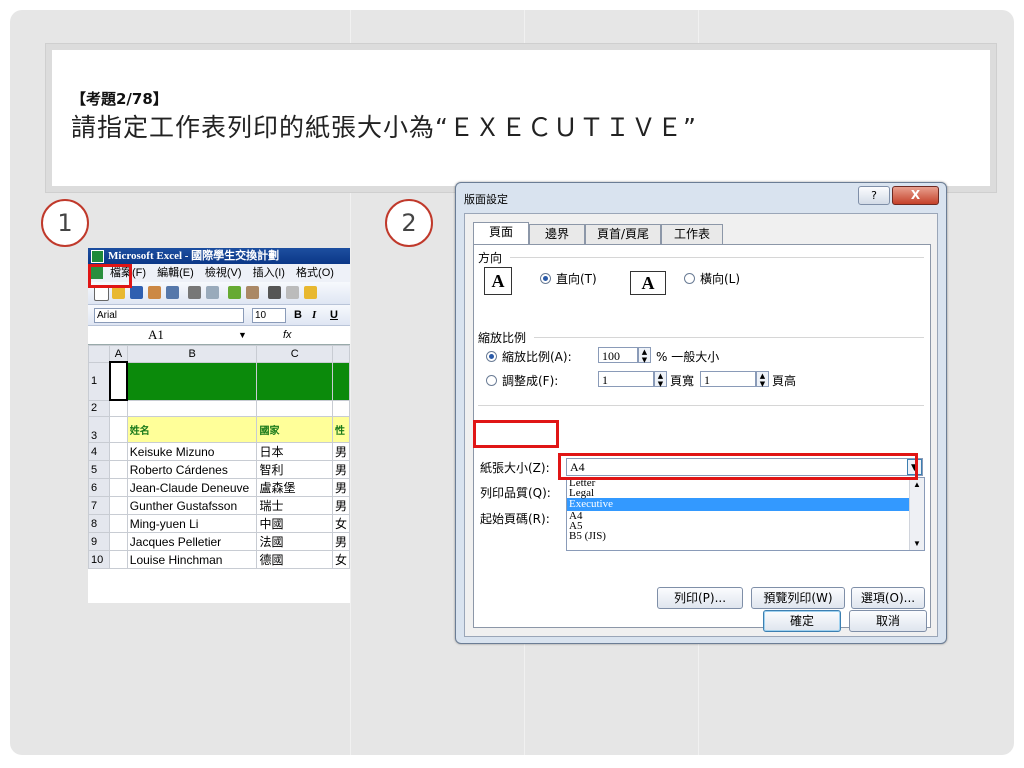 Image resolution: width=1024 pixels, height=768 pixels. Describe the element at coordinates (623, 234) in the screenshot. I see `tab-header-footer: 頁首/頁尾` at that location.